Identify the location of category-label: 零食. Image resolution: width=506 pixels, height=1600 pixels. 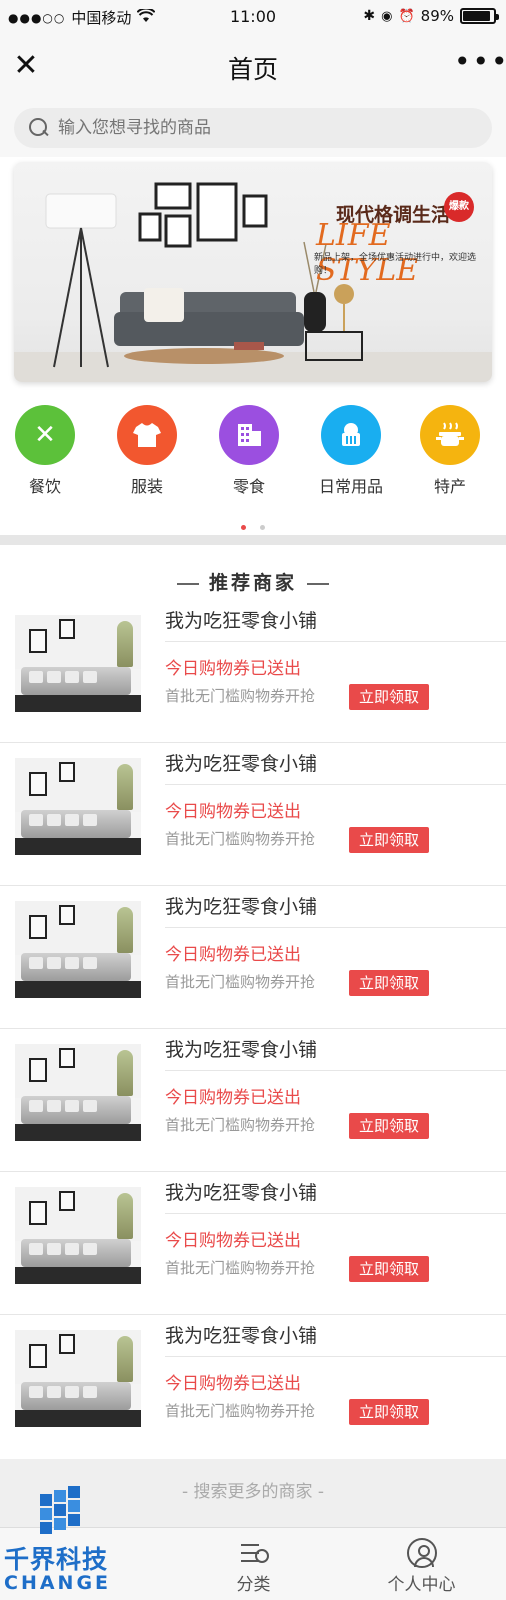
(248, 486).